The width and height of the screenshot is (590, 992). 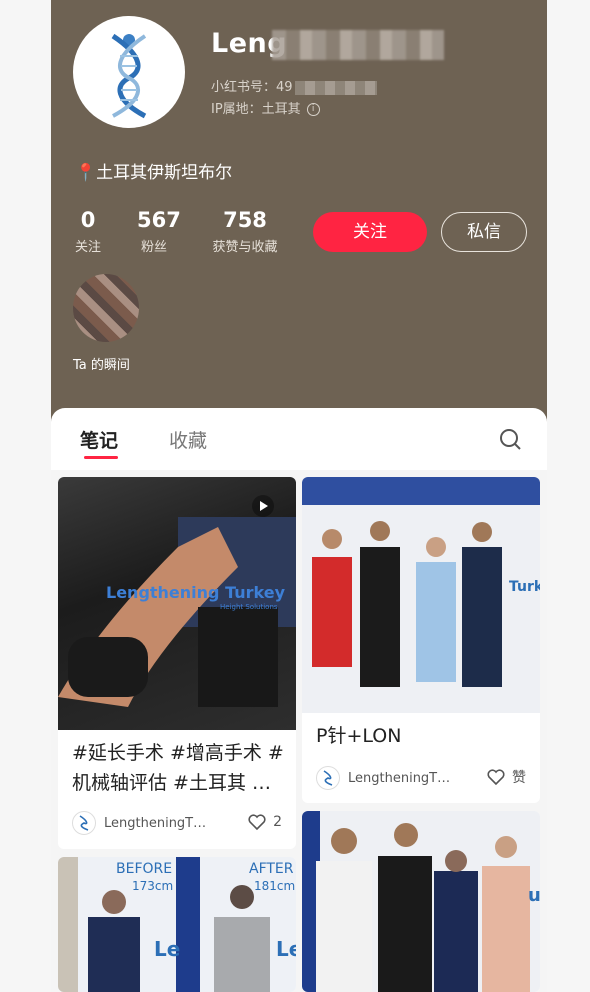 What do you see at coordinates (245, 247) in the screenshot?
I see `stat-likes-label: 获赞与收藏` at bounding box center [245, 247].